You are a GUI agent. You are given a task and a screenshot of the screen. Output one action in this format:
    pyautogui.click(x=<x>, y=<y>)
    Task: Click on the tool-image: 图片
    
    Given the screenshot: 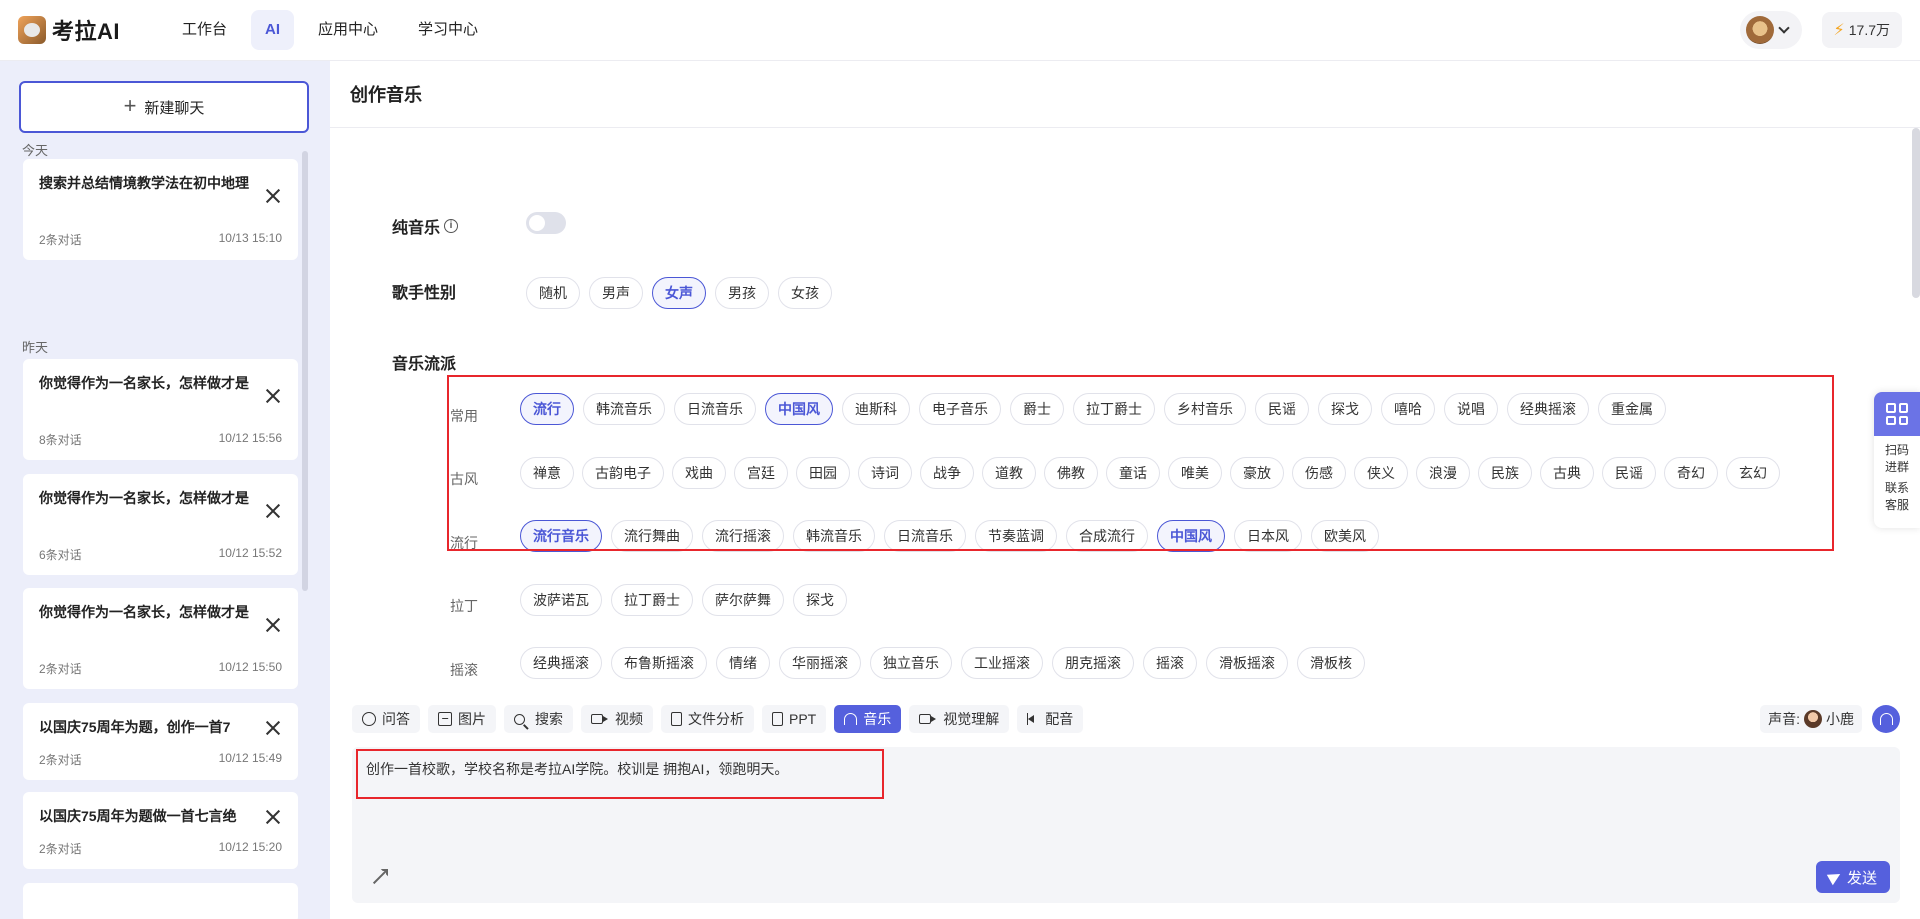 What is the action you would take?
    pyautogui.click(x=462, y=719)
    